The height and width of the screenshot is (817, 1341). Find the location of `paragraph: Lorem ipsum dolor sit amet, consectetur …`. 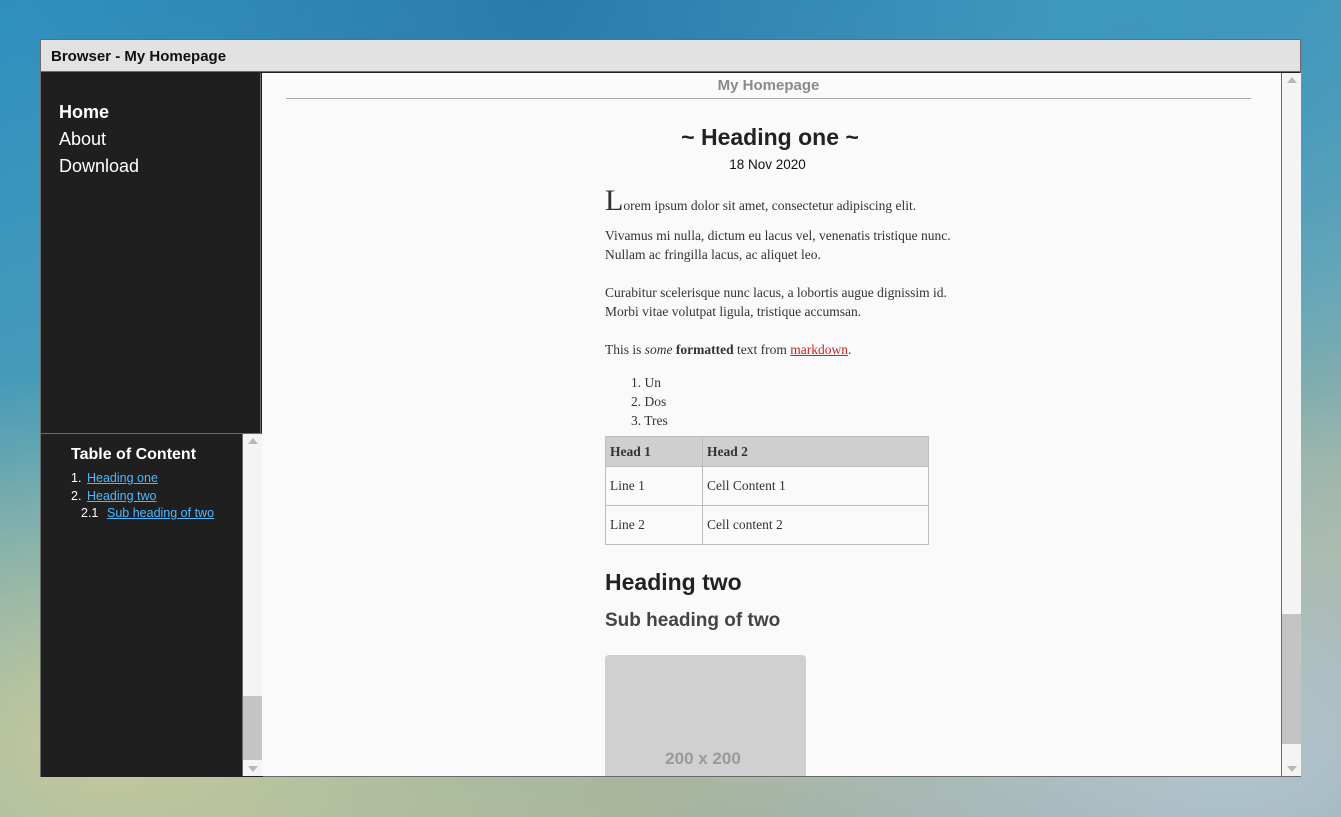

paragraph: Lorem ipsum dolor sit amet, consectetur … is located at coordinates (760, 201).